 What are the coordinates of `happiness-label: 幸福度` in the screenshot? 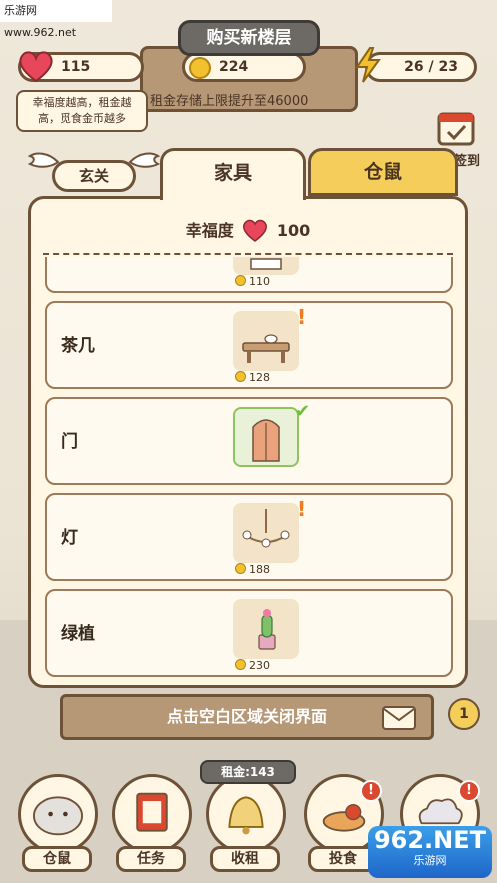 It's located at (209, 230).